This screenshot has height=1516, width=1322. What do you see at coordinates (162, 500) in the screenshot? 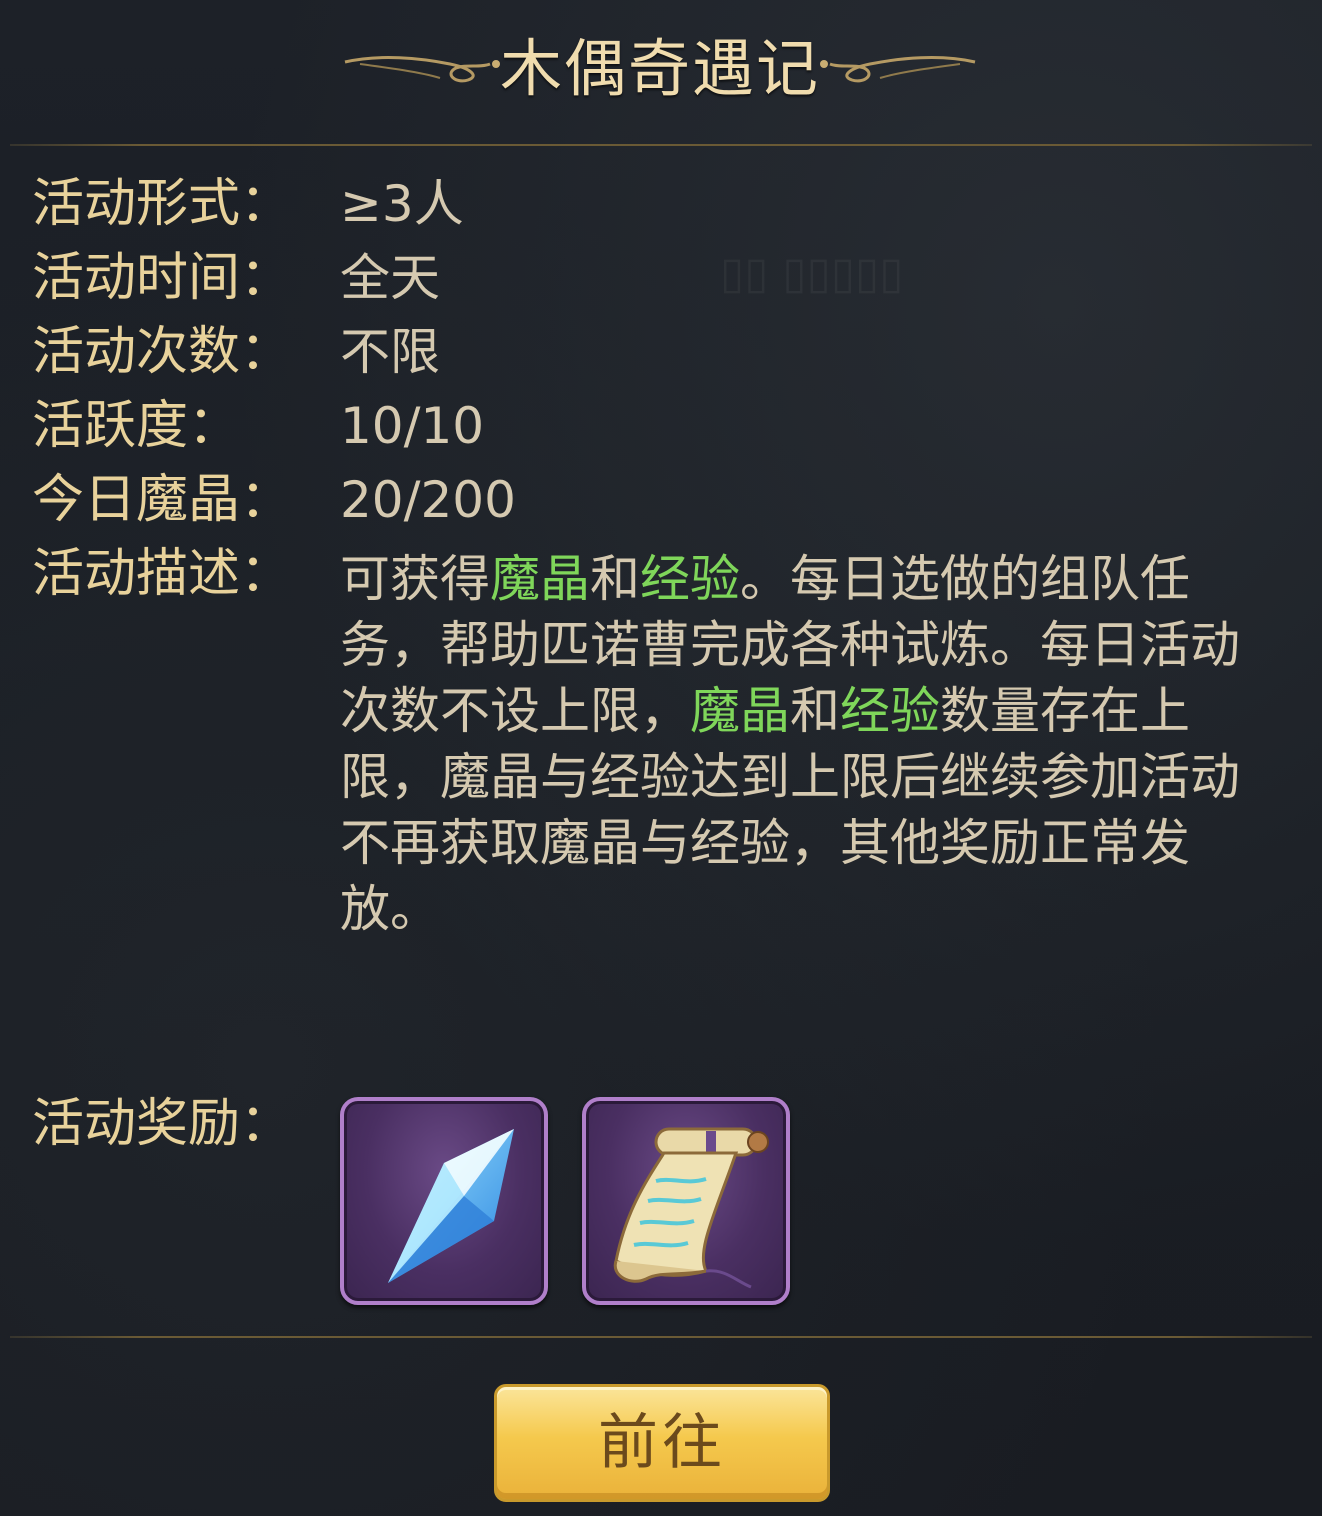
I see `crystal-today-label: 今日魔晶：` at bounding box center [162, 500].